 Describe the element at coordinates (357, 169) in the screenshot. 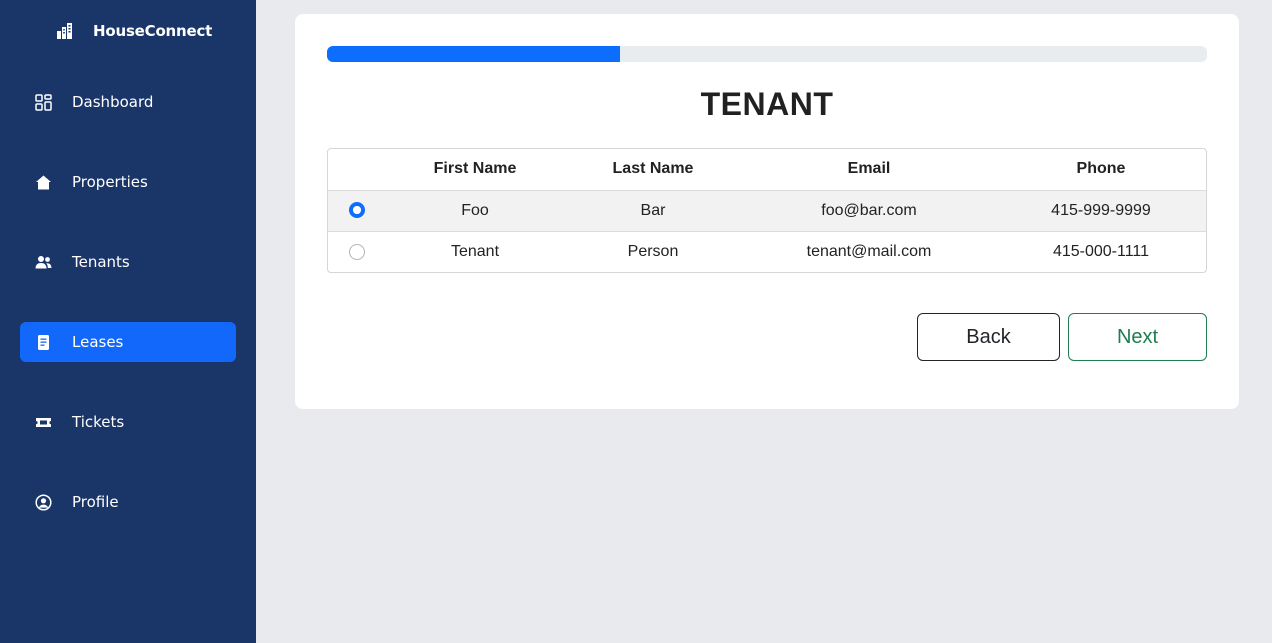

I see `column-header-select` at that location.